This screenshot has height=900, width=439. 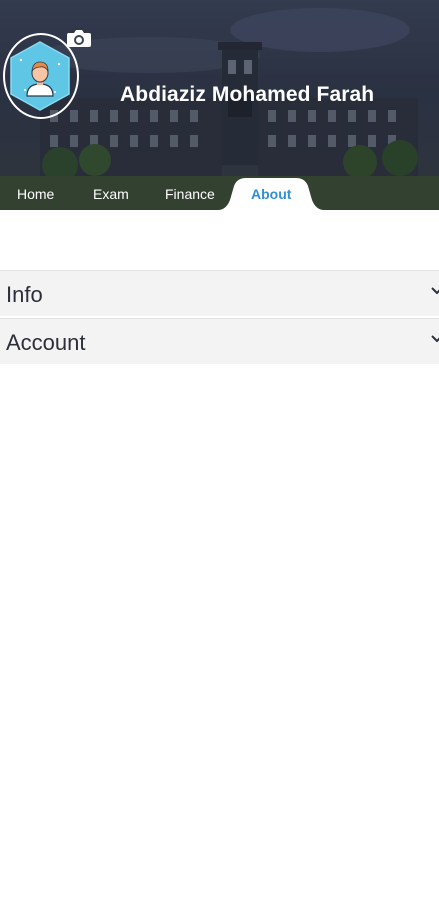 I want to click on tab-home: Home, so click(x=35, y=194).